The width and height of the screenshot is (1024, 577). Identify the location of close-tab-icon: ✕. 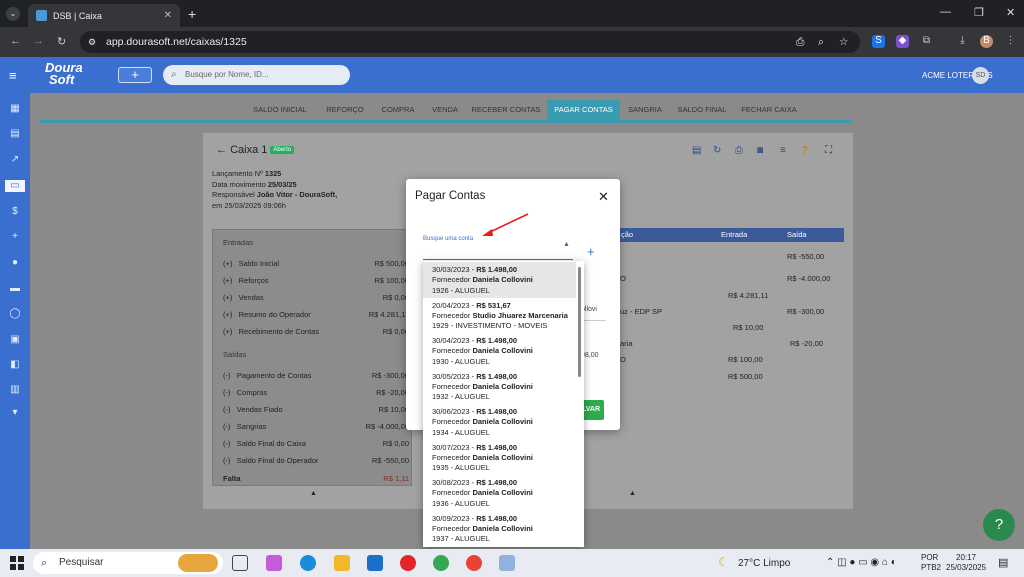
(168, 15).